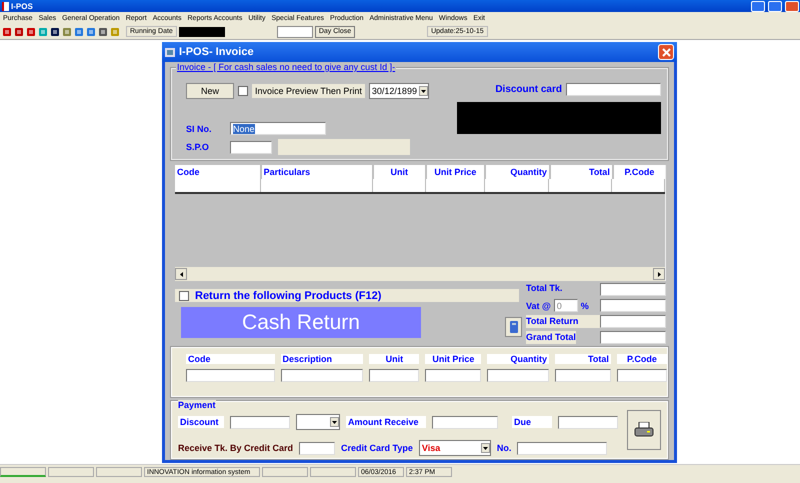 The height and width of the screenshot is (483, 800). What do you see at coordinates (588, 422) in the screenshot?
I see `due-field` at bounding box center [588, 422].